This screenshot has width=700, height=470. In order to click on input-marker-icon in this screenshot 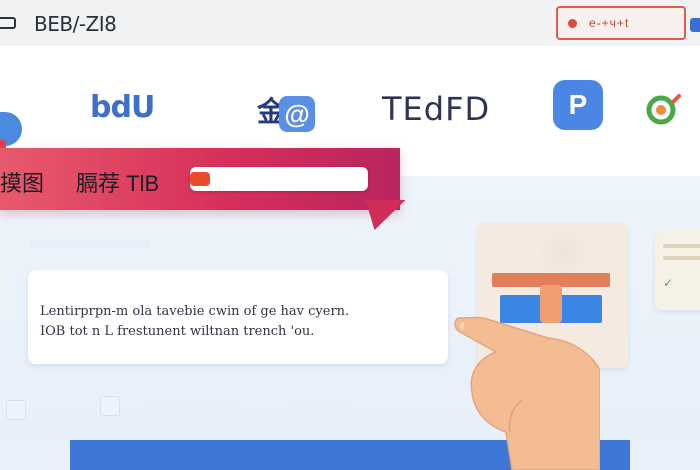, I will do `click(200, 179)`.